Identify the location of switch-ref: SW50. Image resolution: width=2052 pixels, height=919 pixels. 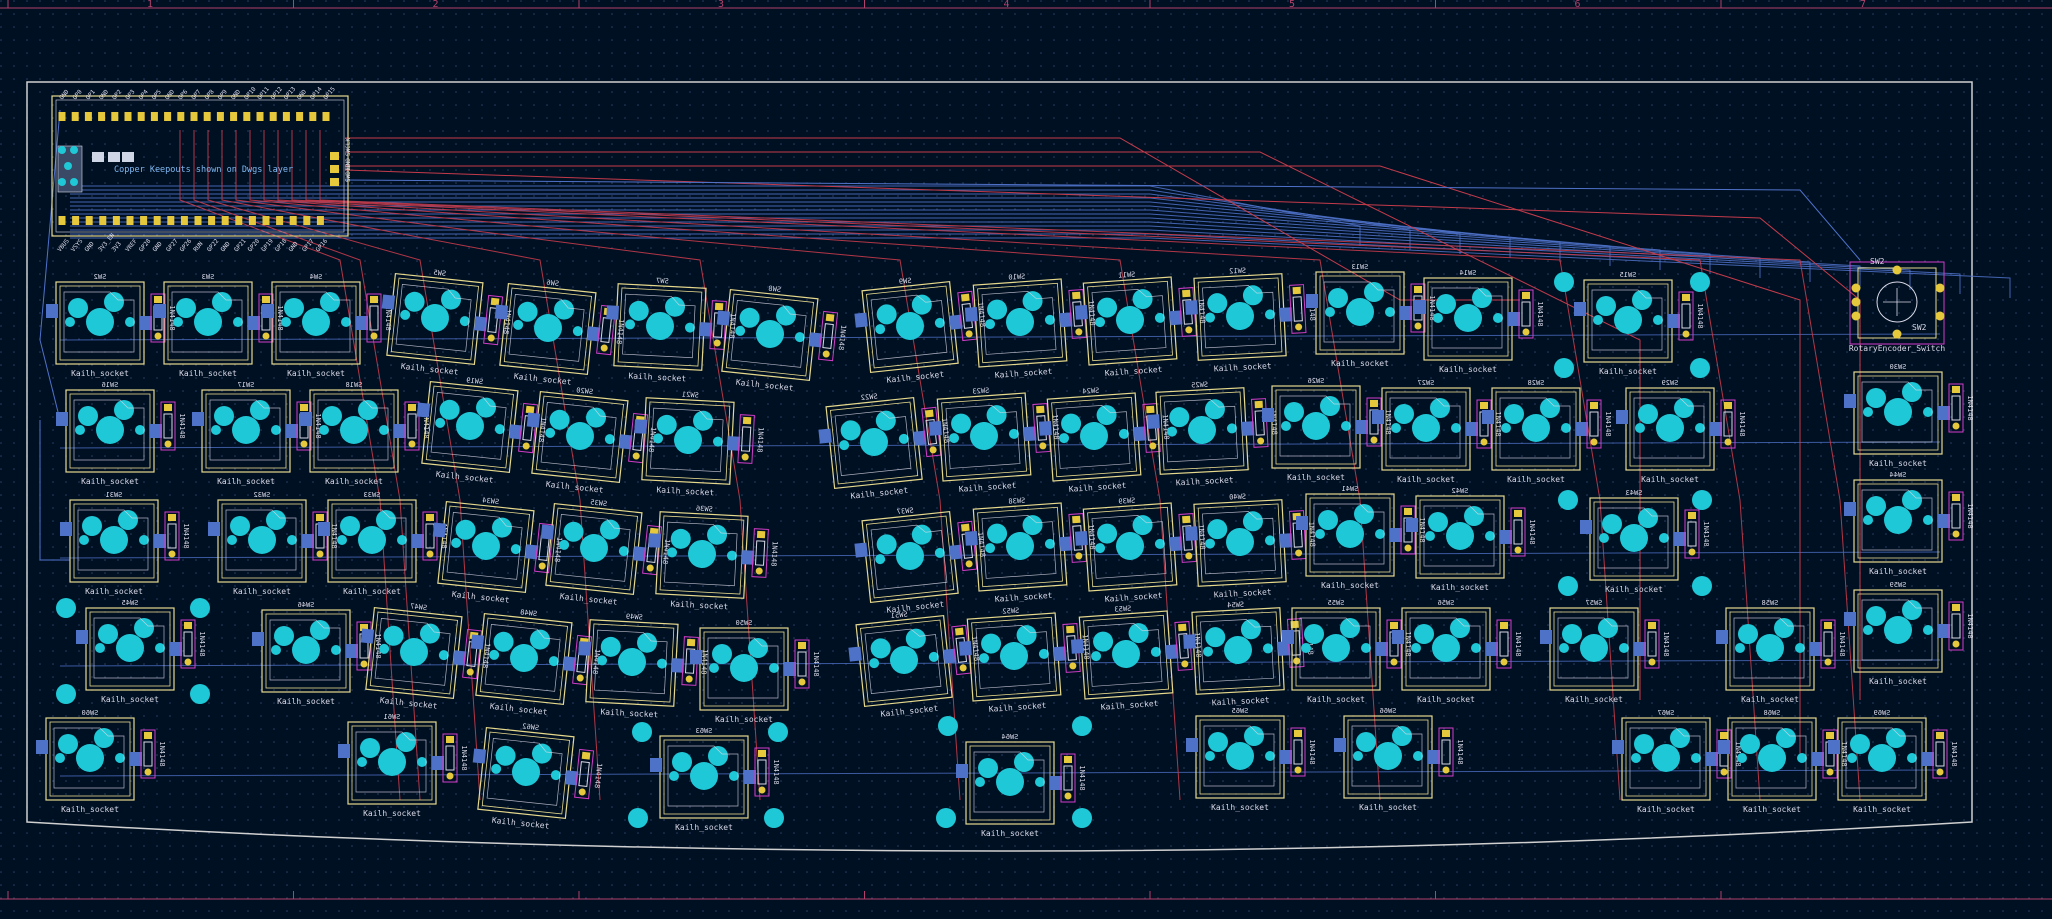
(744, 623).